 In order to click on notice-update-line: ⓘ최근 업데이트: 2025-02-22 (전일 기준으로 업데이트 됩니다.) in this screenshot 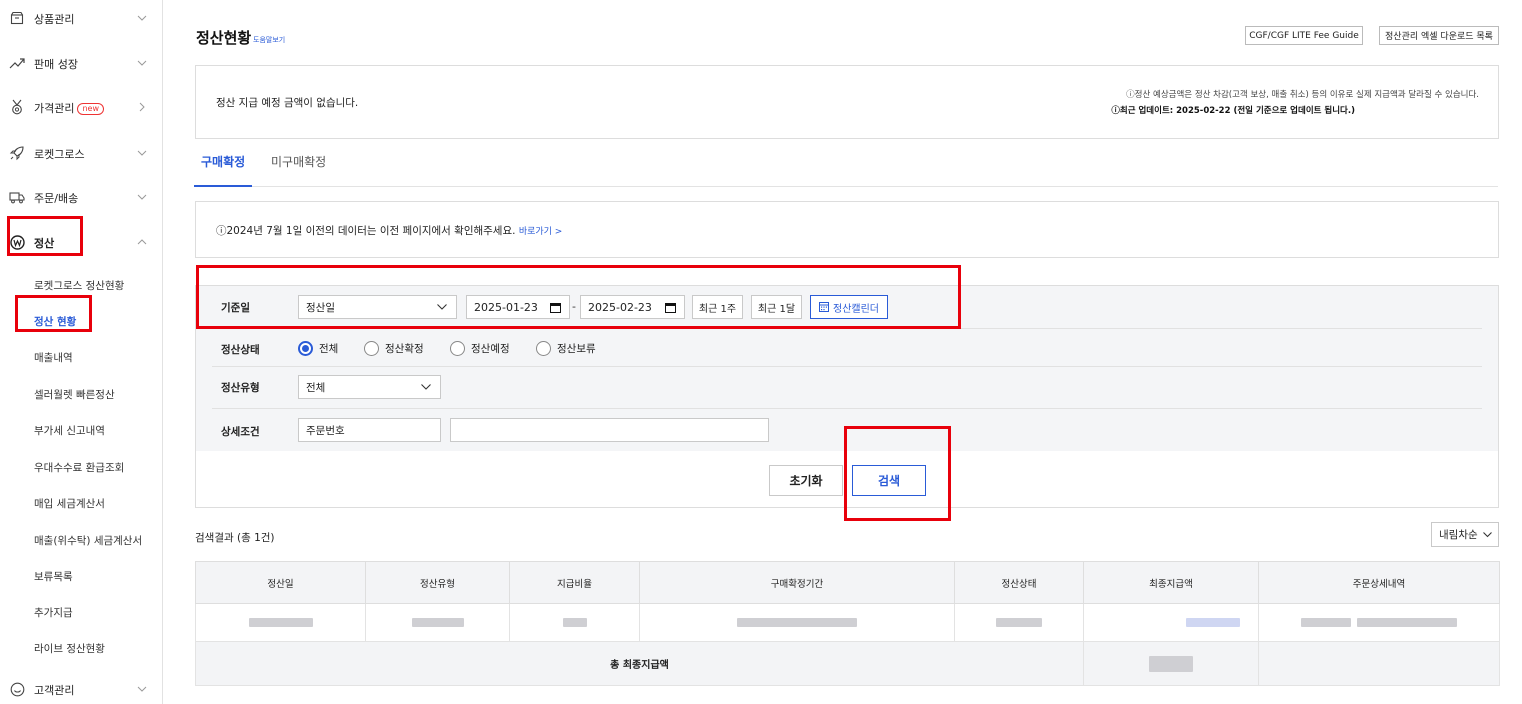, I will do `click(1233, 111)`.